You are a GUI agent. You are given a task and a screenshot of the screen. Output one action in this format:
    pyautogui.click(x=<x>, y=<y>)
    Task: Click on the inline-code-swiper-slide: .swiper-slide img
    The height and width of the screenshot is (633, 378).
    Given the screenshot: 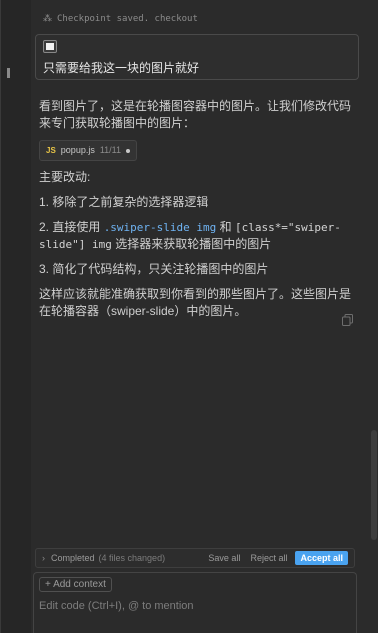 What is the action you would take?
    pyautogui.click(x=160, y=227)
    